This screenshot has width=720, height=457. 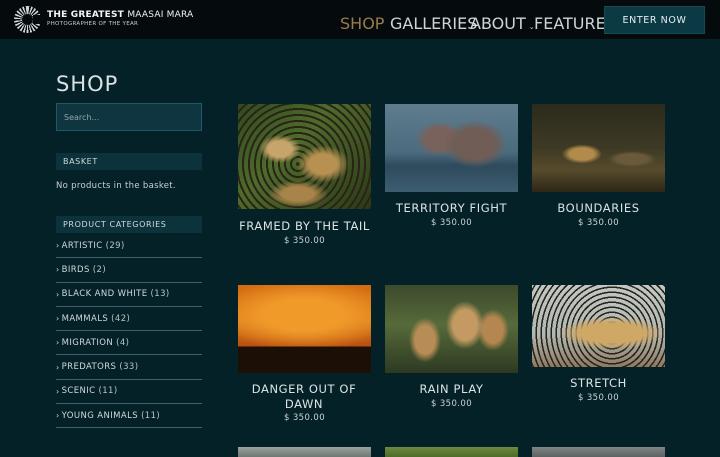 I want to click on lion-cubs-photo-icon, so click(x=451, y=329).